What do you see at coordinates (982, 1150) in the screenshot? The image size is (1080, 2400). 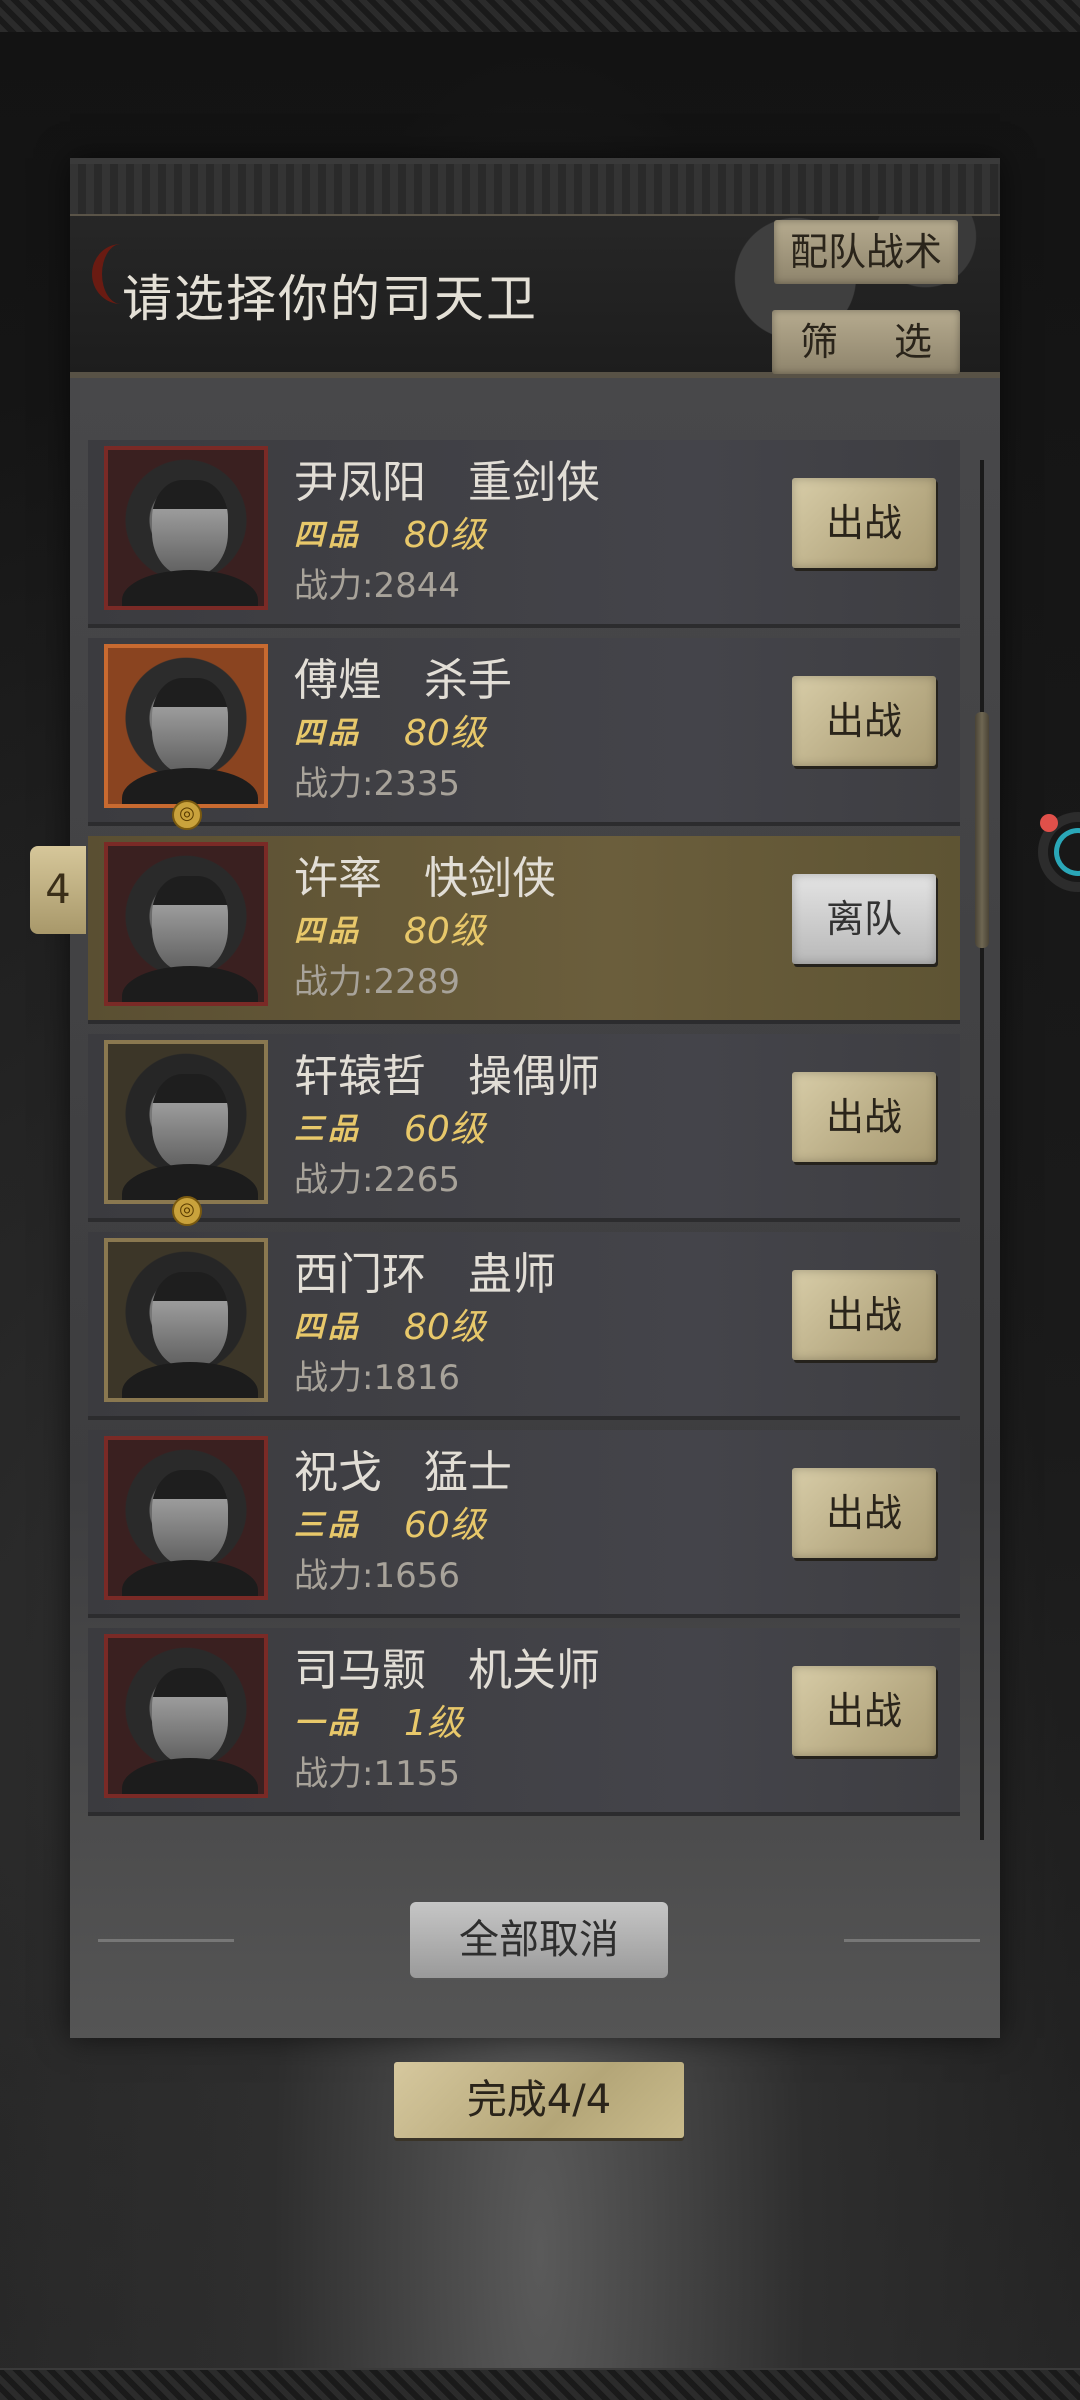 I see `scrollbar-track` at bounding box center [982, 1150].